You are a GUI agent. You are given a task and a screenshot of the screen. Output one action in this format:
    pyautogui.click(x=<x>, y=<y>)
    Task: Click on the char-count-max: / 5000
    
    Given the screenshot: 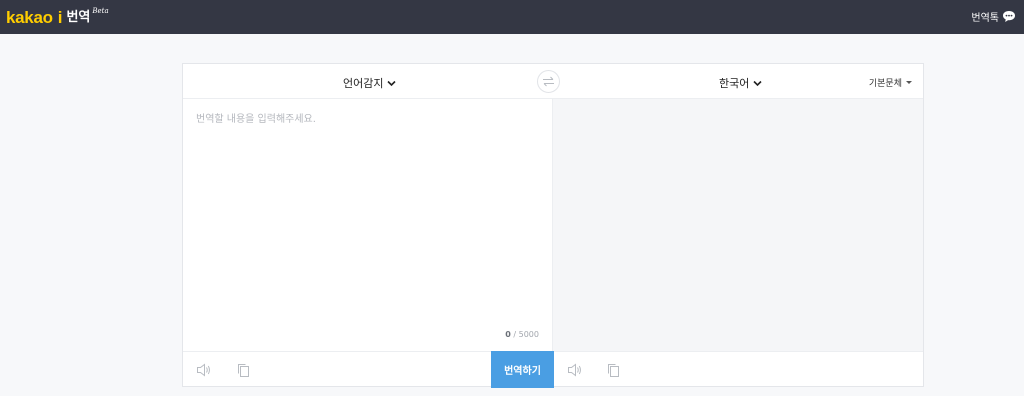 What is the action you would take?
    pyautogui.click(x=526, y=334)
    